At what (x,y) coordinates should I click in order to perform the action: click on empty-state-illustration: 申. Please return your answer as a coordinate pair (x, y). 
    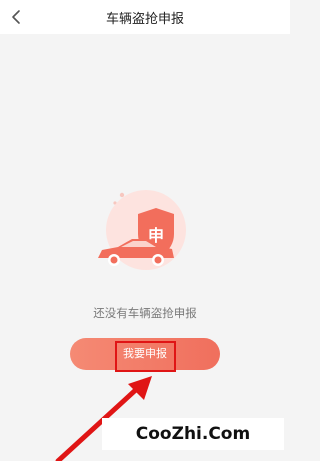
    Looking at the image, I should click on (148, 236).